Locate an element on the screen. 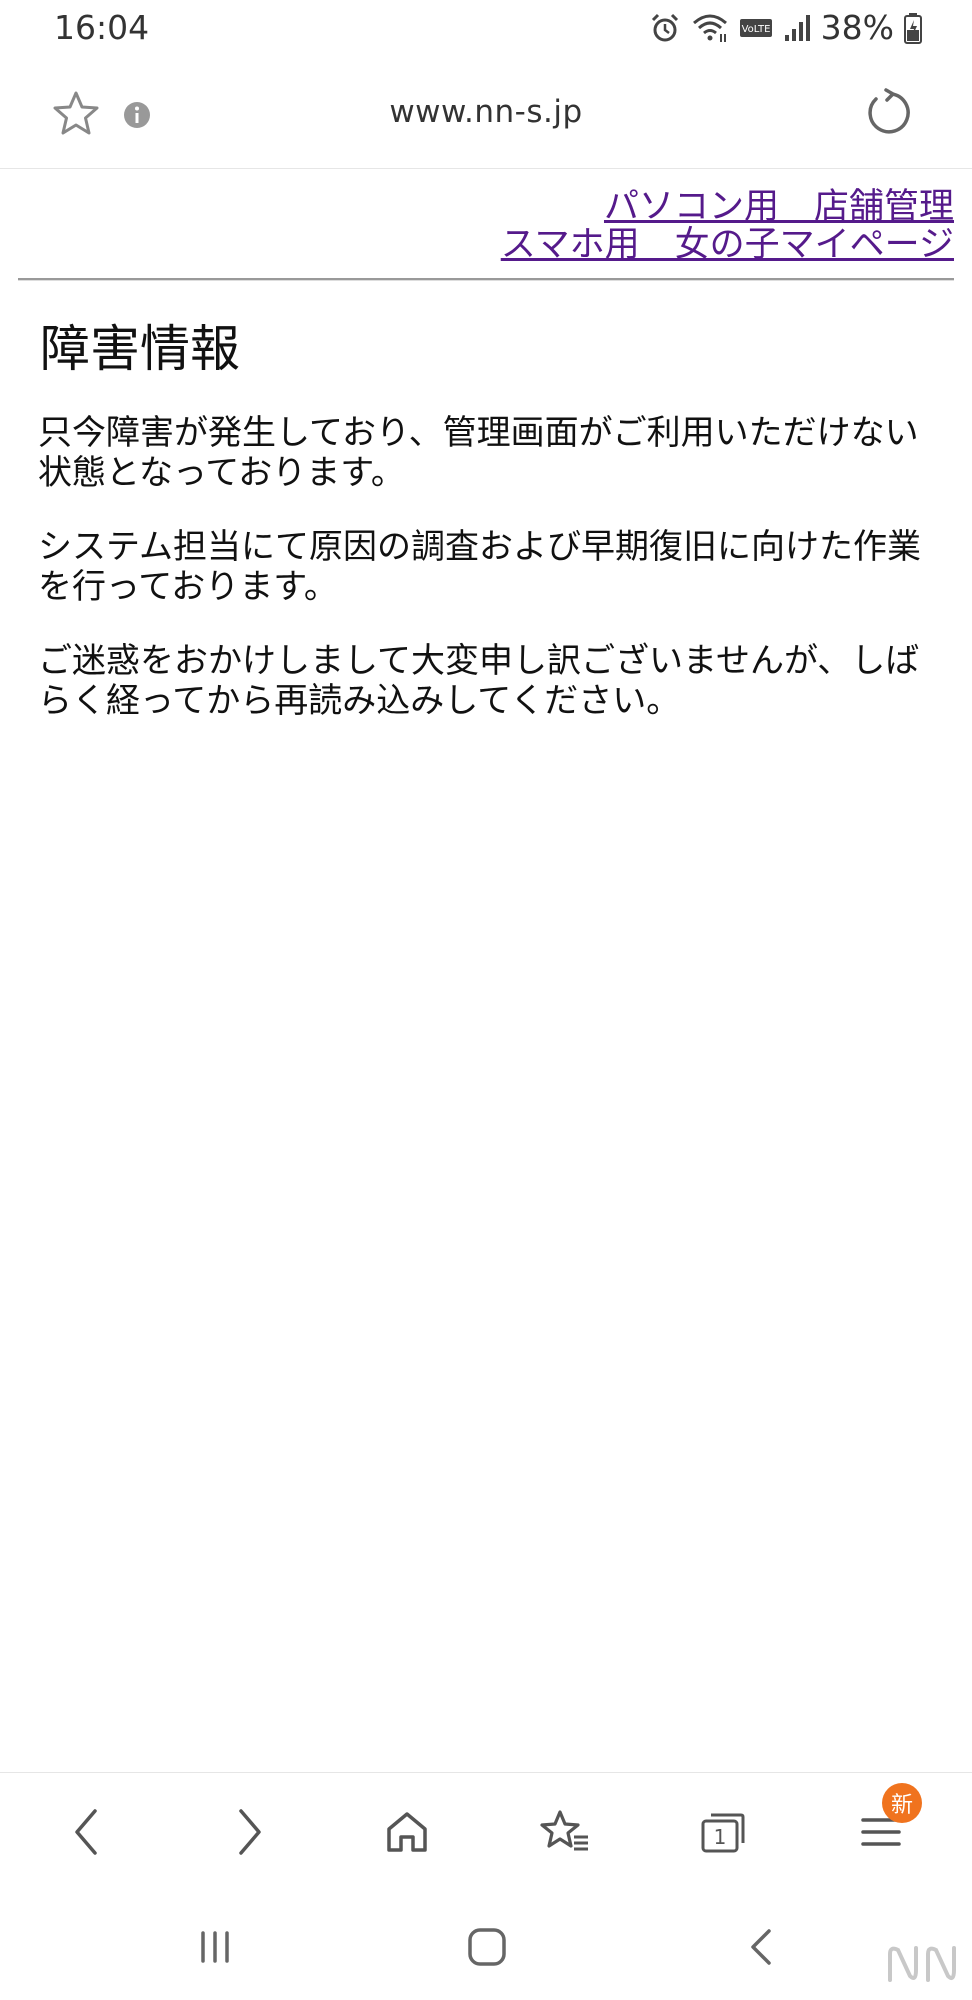  signal-icon is located at coordinates (797, 27).